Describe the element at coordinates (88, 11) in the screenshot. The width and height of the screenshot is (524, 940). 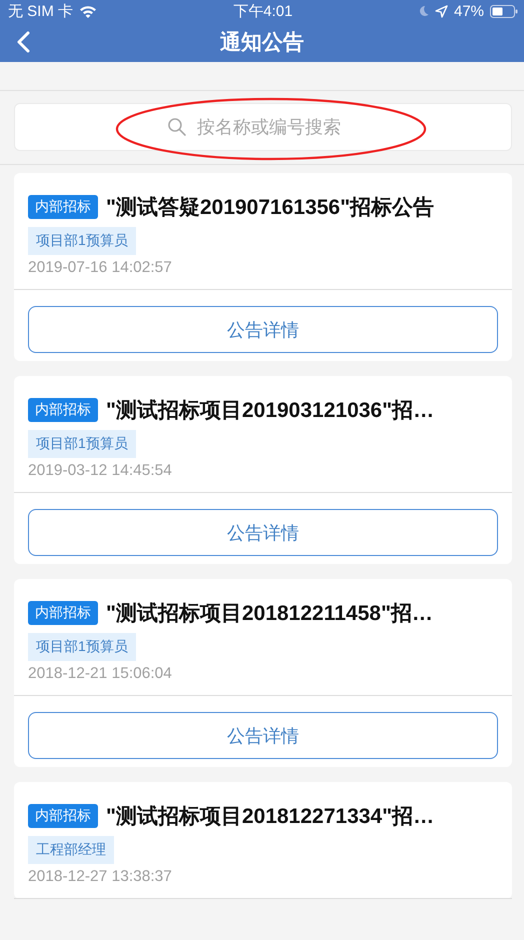
I see `wifi-icon` at that location.